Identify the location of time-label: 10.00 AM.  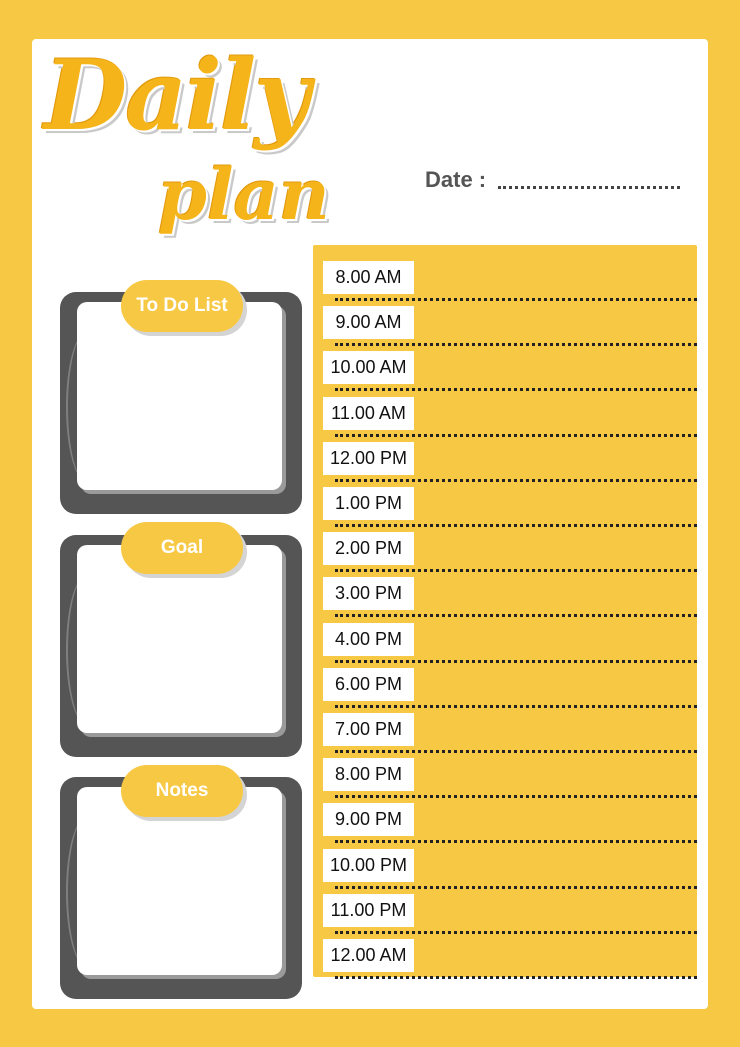
(368, 368).